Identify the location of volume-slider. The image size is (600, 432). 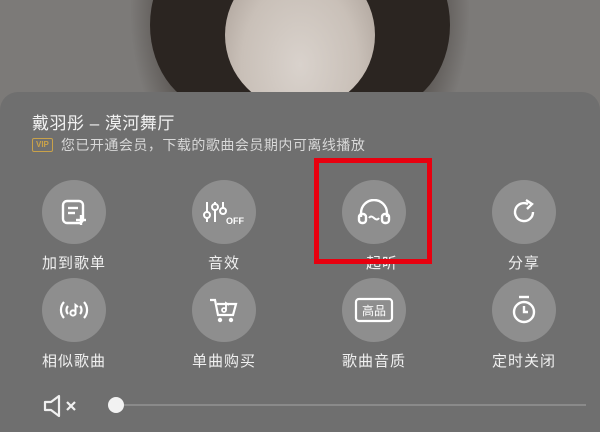
(351, 405).